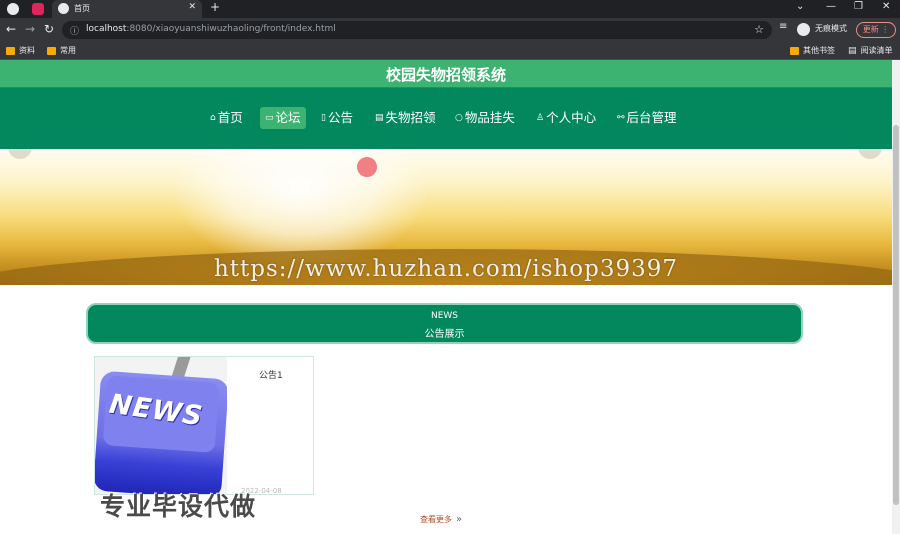 This screenshot has width=900, height=534. I want to click on site-header: 校园失物招领系统, so click(446, 74).